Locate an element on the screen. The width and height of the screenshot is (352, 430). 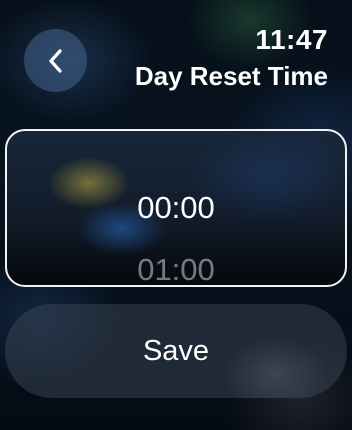
chevron-left-icon is located at coordinates (56, 61).